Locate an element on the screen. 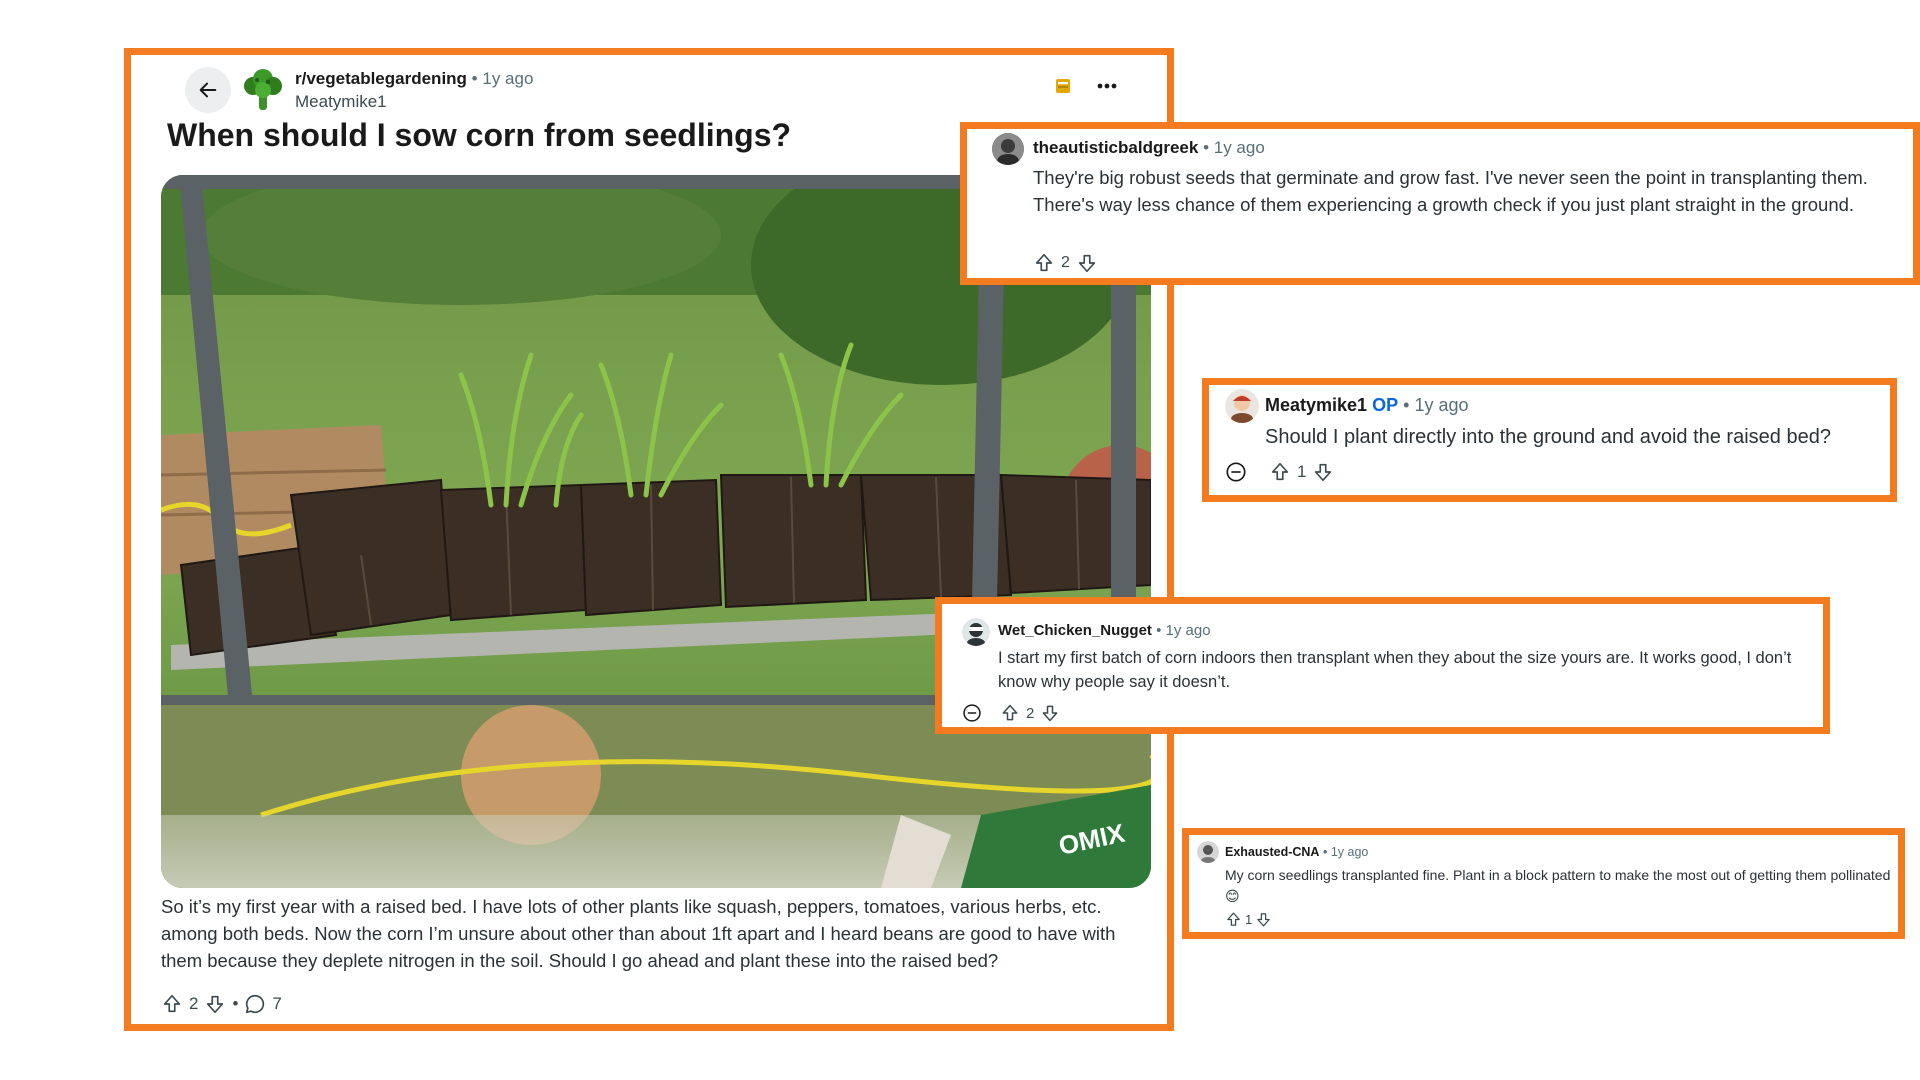 The height and width of the screenshot is (1080, 1920). comment-header: Wet_Chicken_Nugget • 1y ago is located at coordinates (1104, 630).